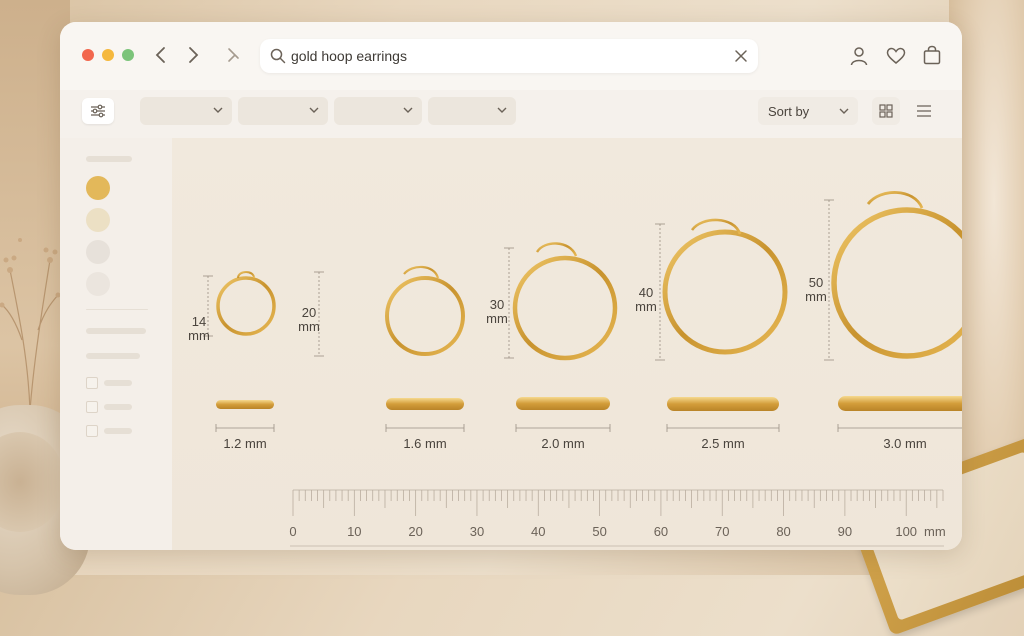  What do you see at coordinates (646, 299) in the screenshot?
I see `hoop-size-label-40: 40 mm` at bounding box center [646, 299].